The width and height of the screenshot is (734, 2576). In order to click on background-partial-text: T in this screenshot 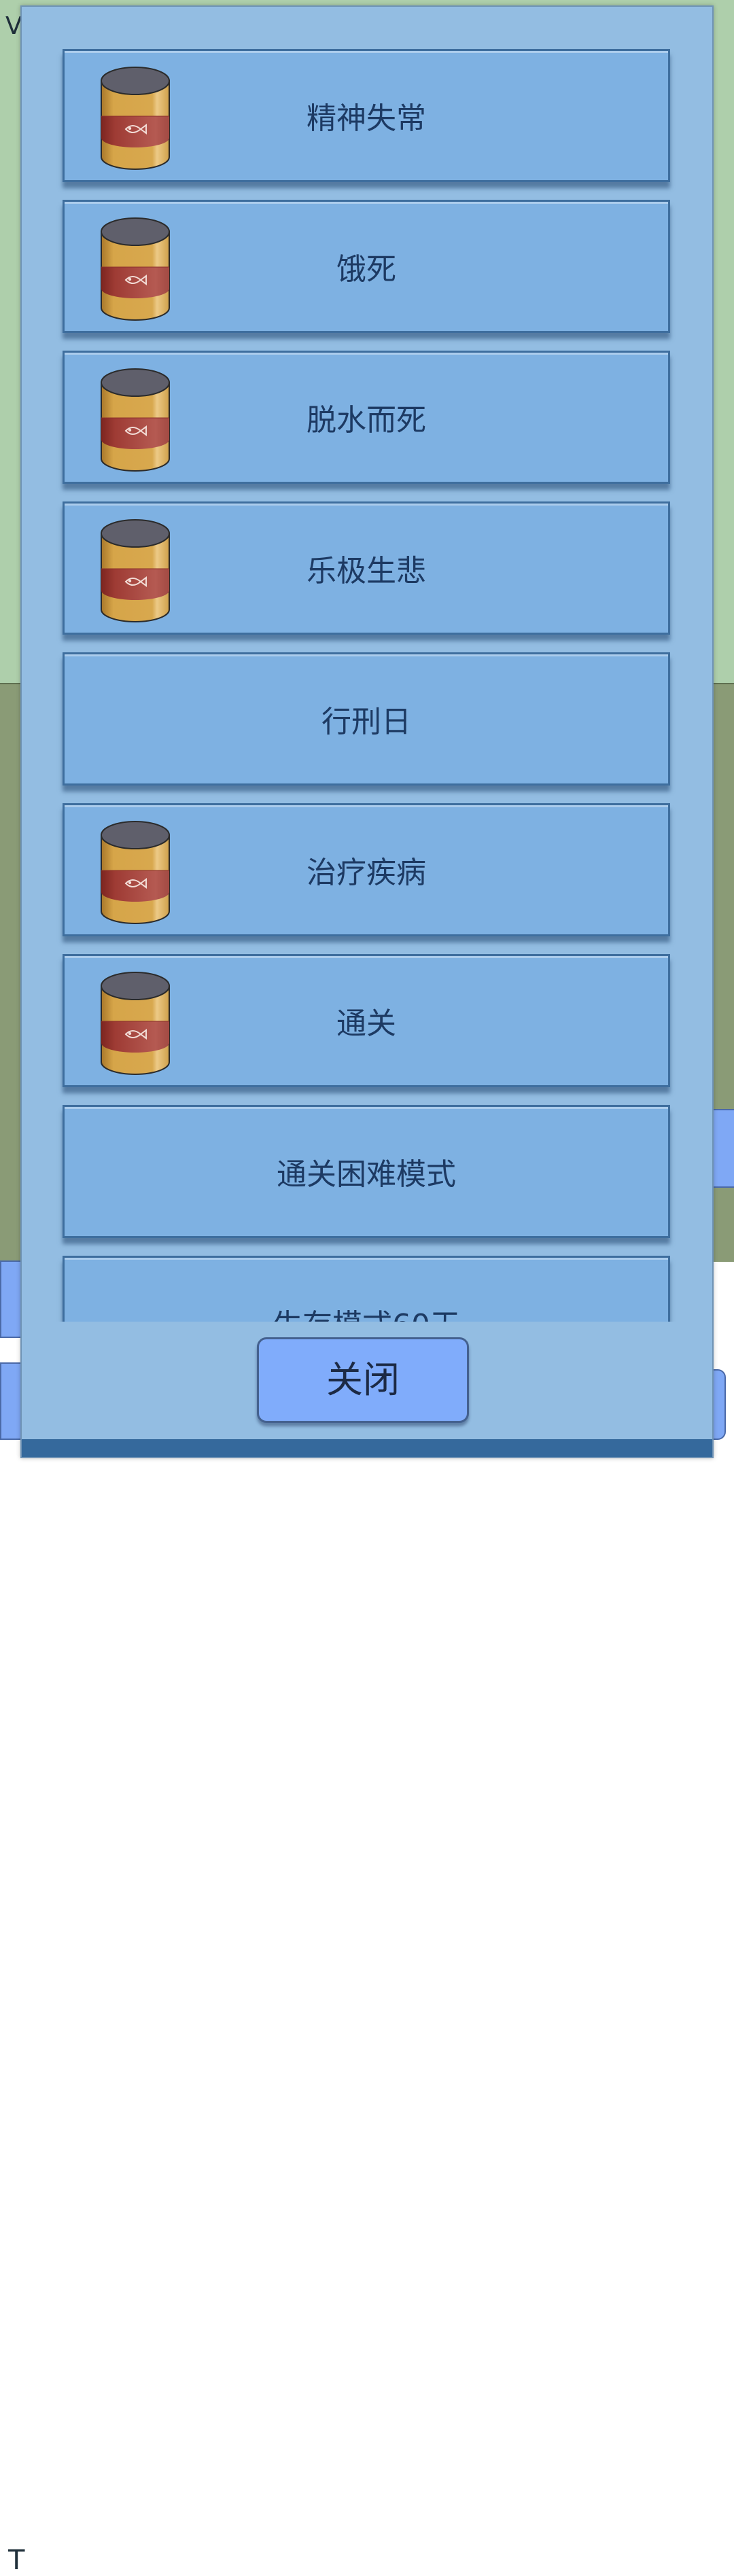, I will do `click(16, 2560)`.